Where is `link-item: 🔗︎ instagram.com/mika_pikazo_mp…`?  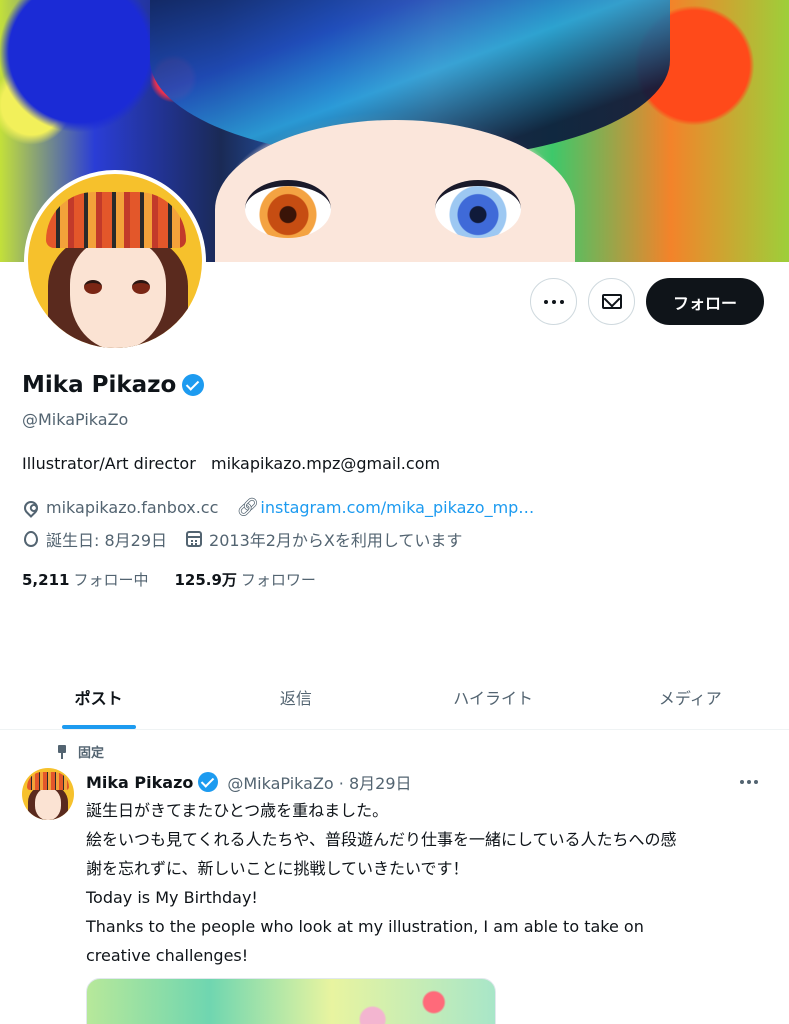
link-item: 🔗︎ instagram.com/mika_pikazo_mp… is located at coordinates (385, 507).